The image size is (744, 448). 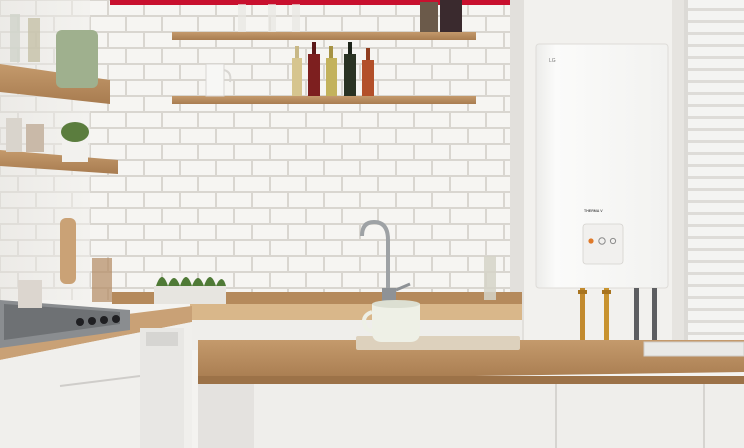 What do you see at coordinates (593, 211) in the screenshot?
I see `model-label: THERMA V` at bounding box center [593, 211].